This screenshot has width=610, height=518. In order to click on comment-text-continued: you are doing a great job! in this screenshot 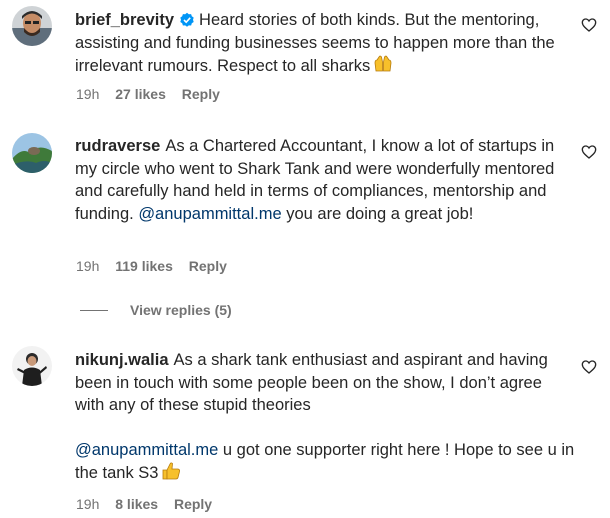, I will do `click(380, 213)`.